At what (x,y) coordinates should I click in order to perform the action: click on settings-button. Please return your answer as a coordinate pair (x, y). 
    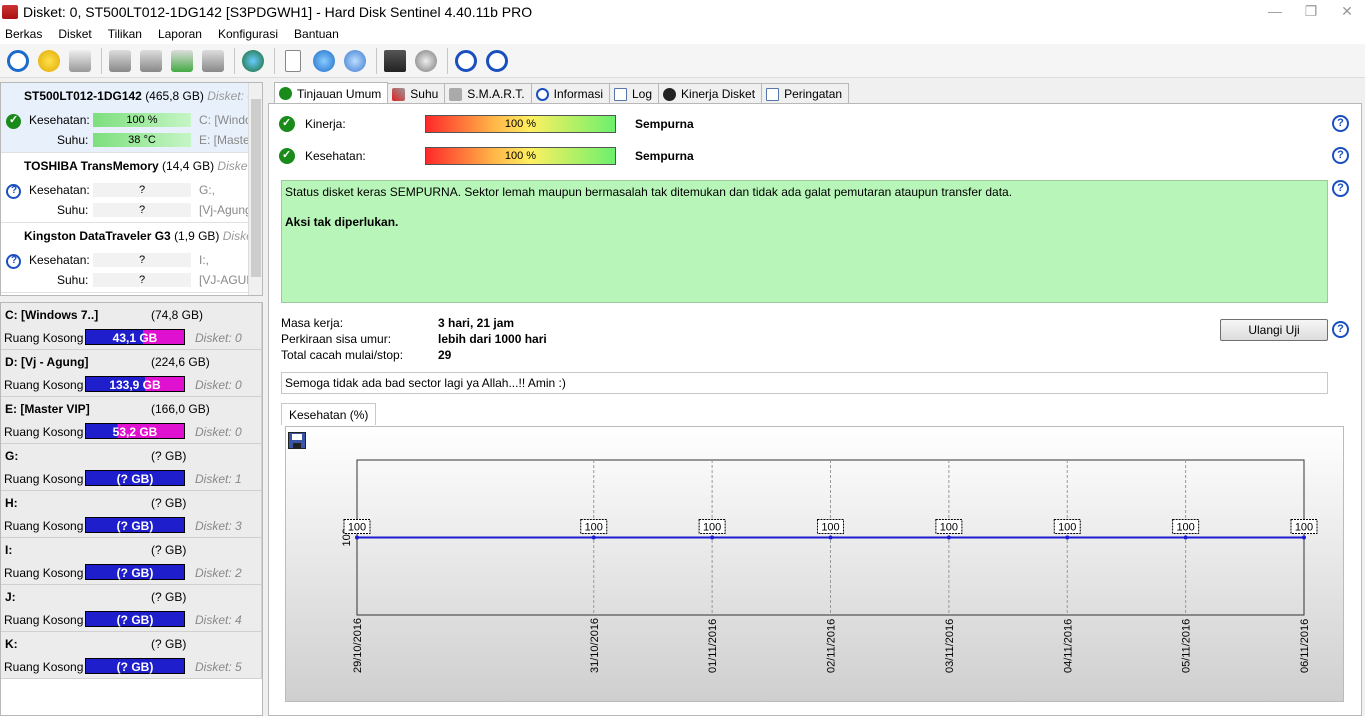
    Looking at the image, I should click on (395, 61).